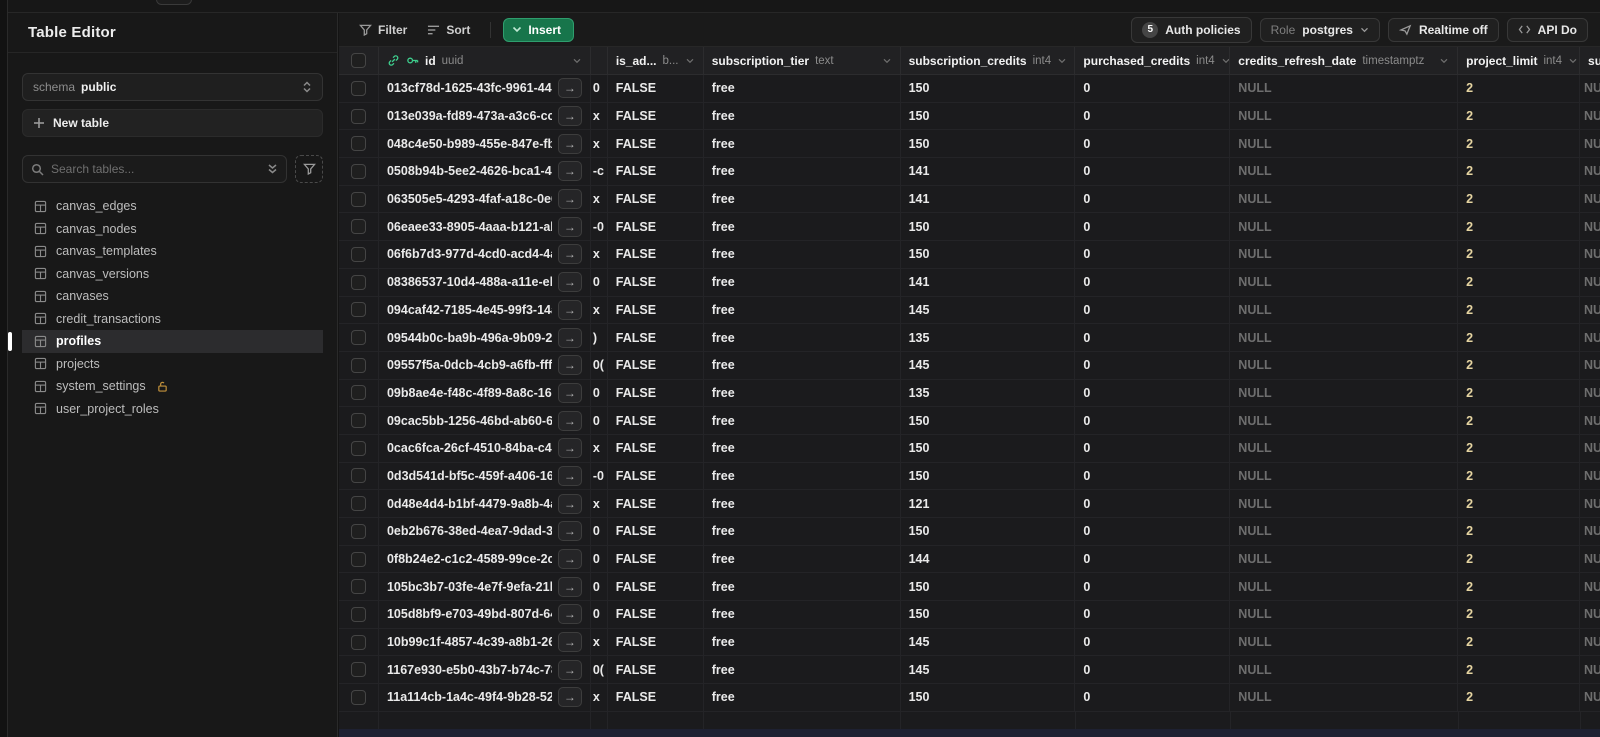  I want to click on clipped-cell: ), so click(599, 337).